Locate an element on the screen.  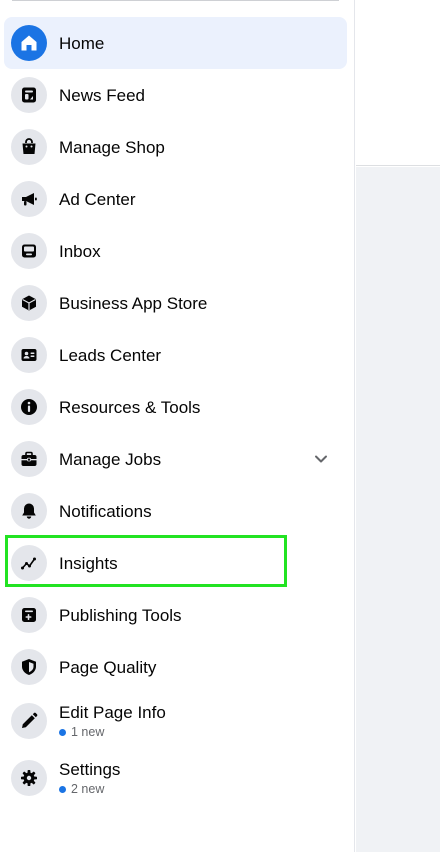
sidebar-item-label: Inbox is located at coordinates (80, 251).